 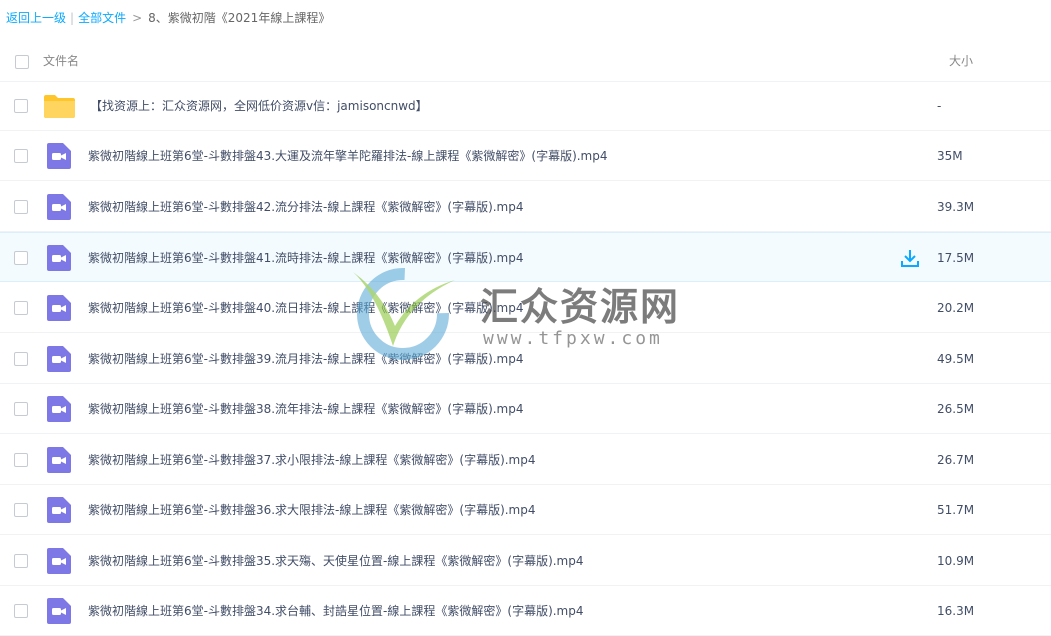 I want to click on file-size: 10.9M, so click(x=956, y=561).